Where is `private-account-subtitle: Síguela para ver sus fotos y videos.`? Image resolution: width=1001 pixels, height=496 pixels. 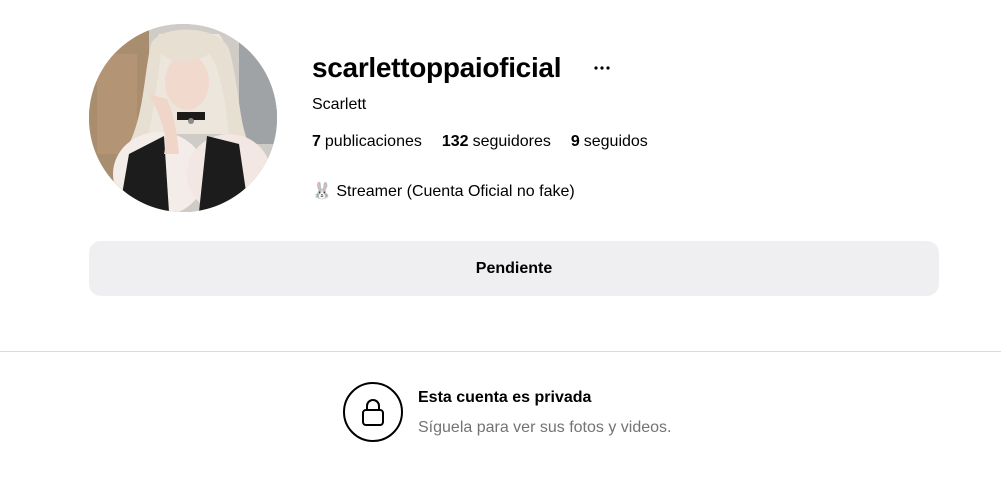
private-account-subtitle: Síguela para ver sus fotos y videos. is located at coordinates (545, 427).